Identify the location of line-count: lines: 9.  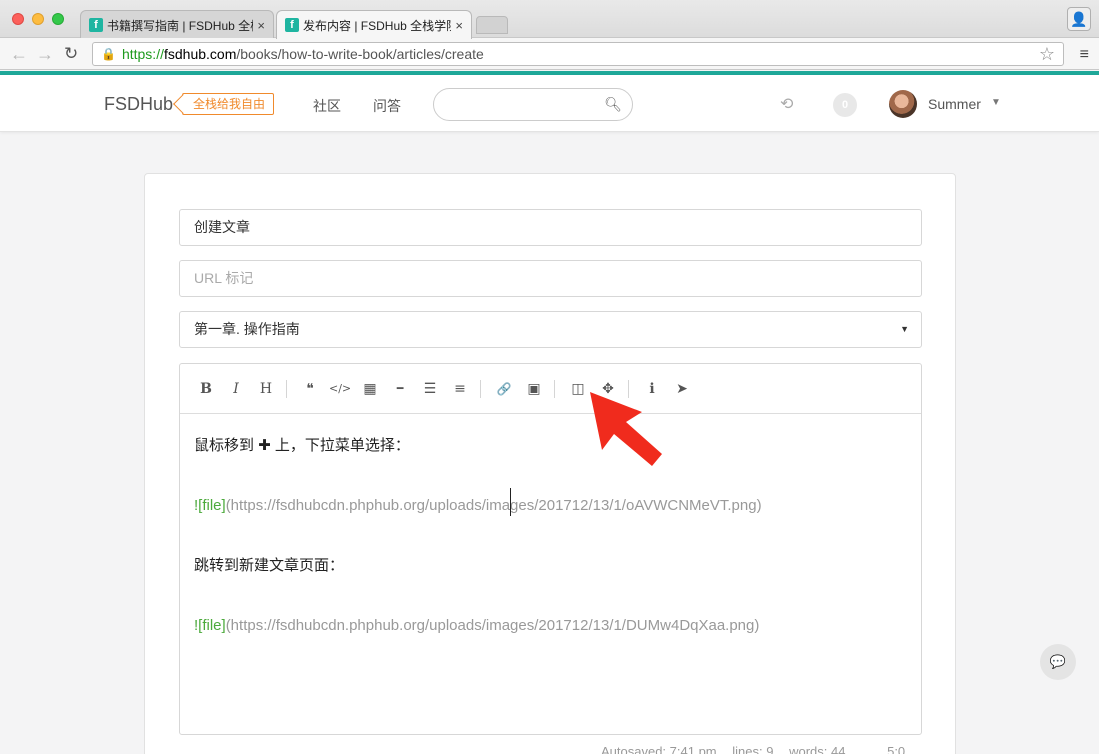
(753, 749).